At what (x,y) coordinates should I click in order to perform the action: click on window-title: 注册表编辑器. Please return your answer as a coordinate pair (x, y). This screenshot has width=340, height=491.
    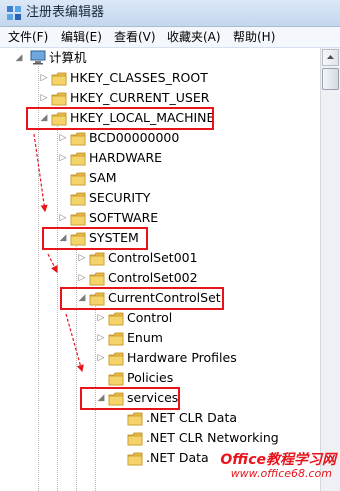
    Looking at the image, I should click on (65, 12).